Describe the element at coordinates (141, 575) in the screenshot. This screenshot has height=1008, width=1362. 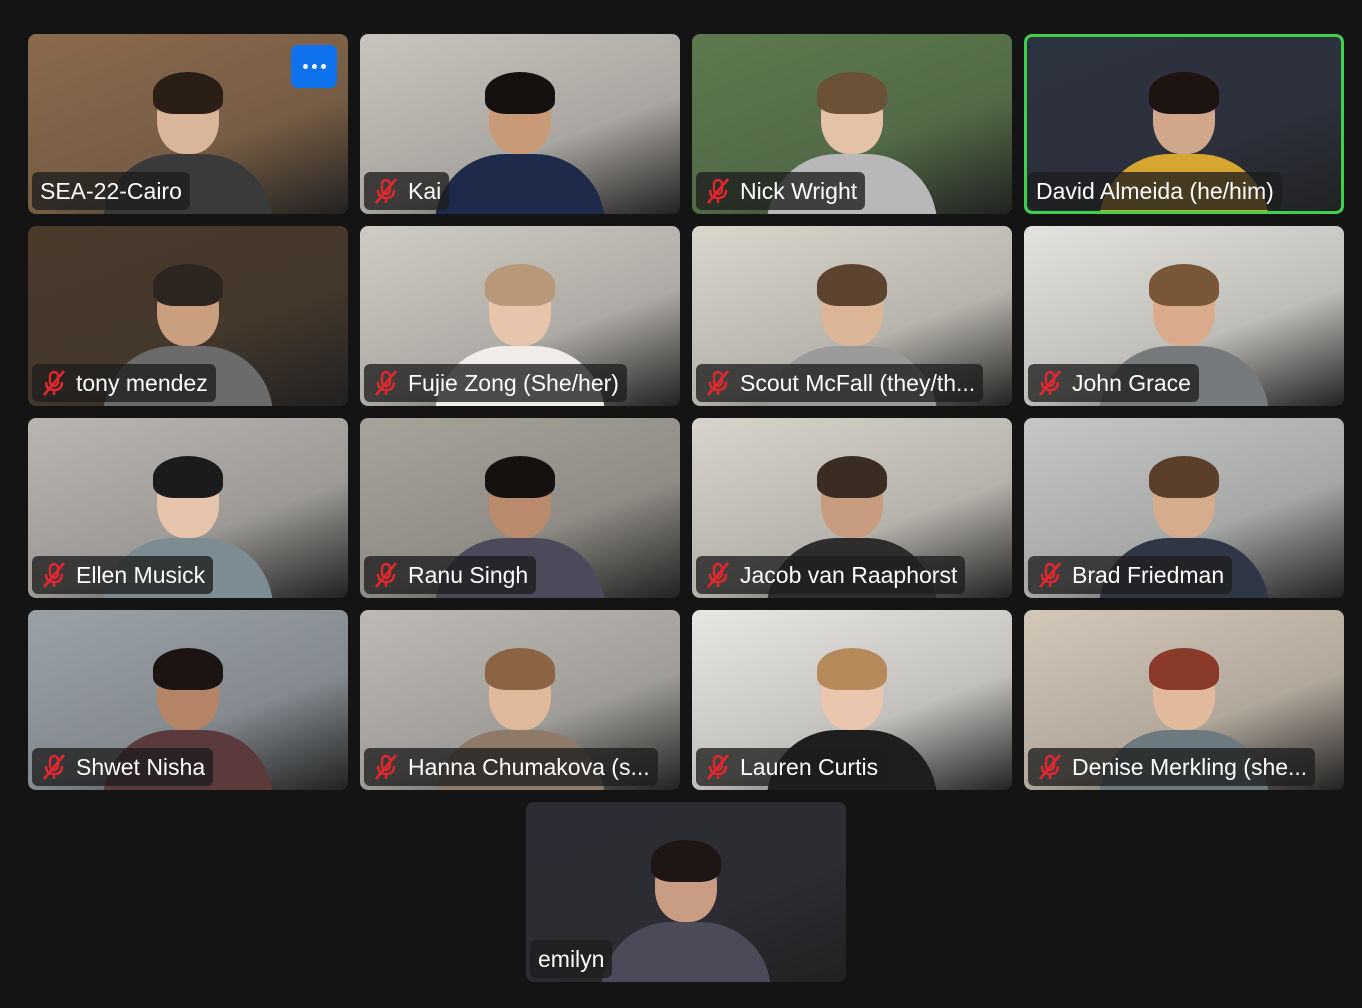
I see `participant-name: Ellen Musick` at that location.